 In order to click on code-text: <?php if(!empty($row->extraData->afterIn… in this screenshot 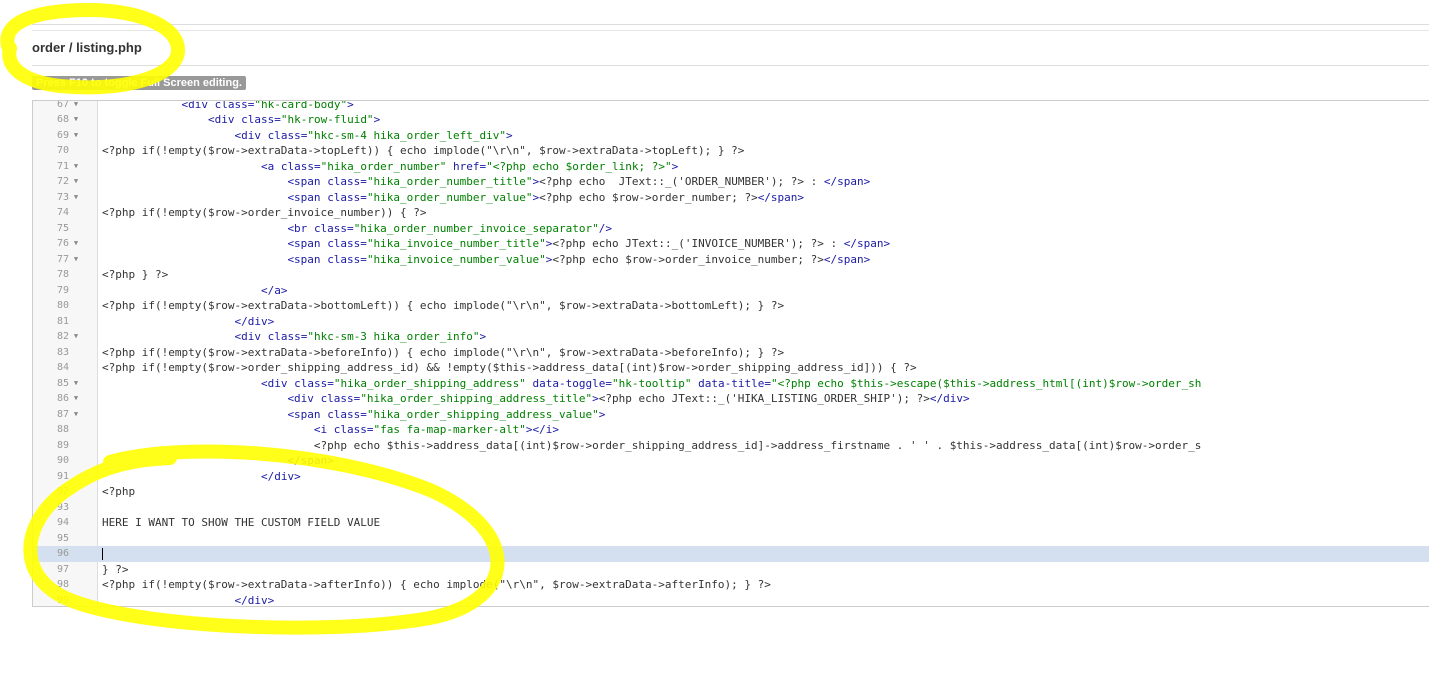, I will do `click(436, 585)`.